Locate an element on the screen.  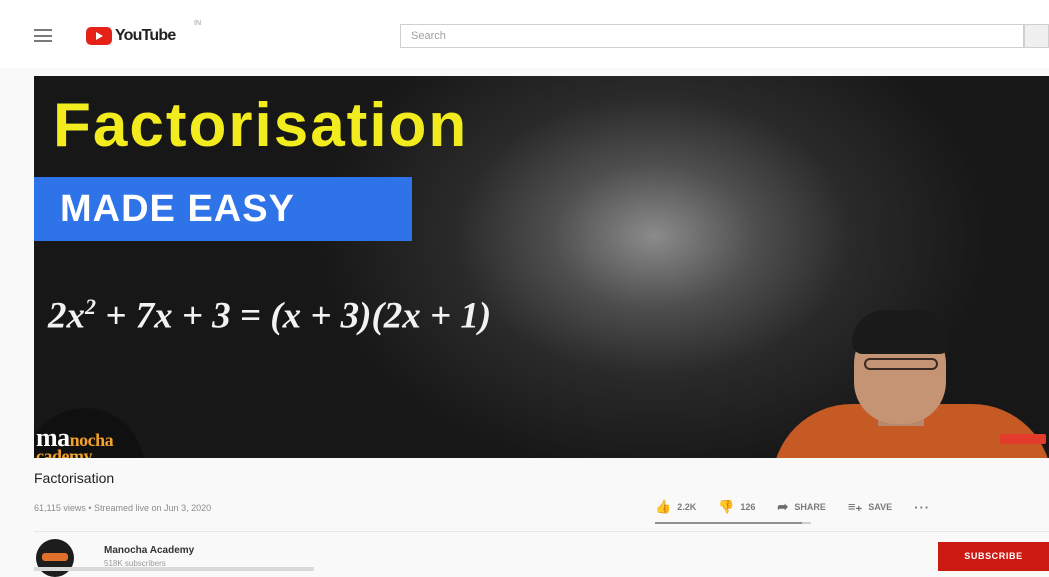
logo-text: YouTube is located at coordinates (145, 35).